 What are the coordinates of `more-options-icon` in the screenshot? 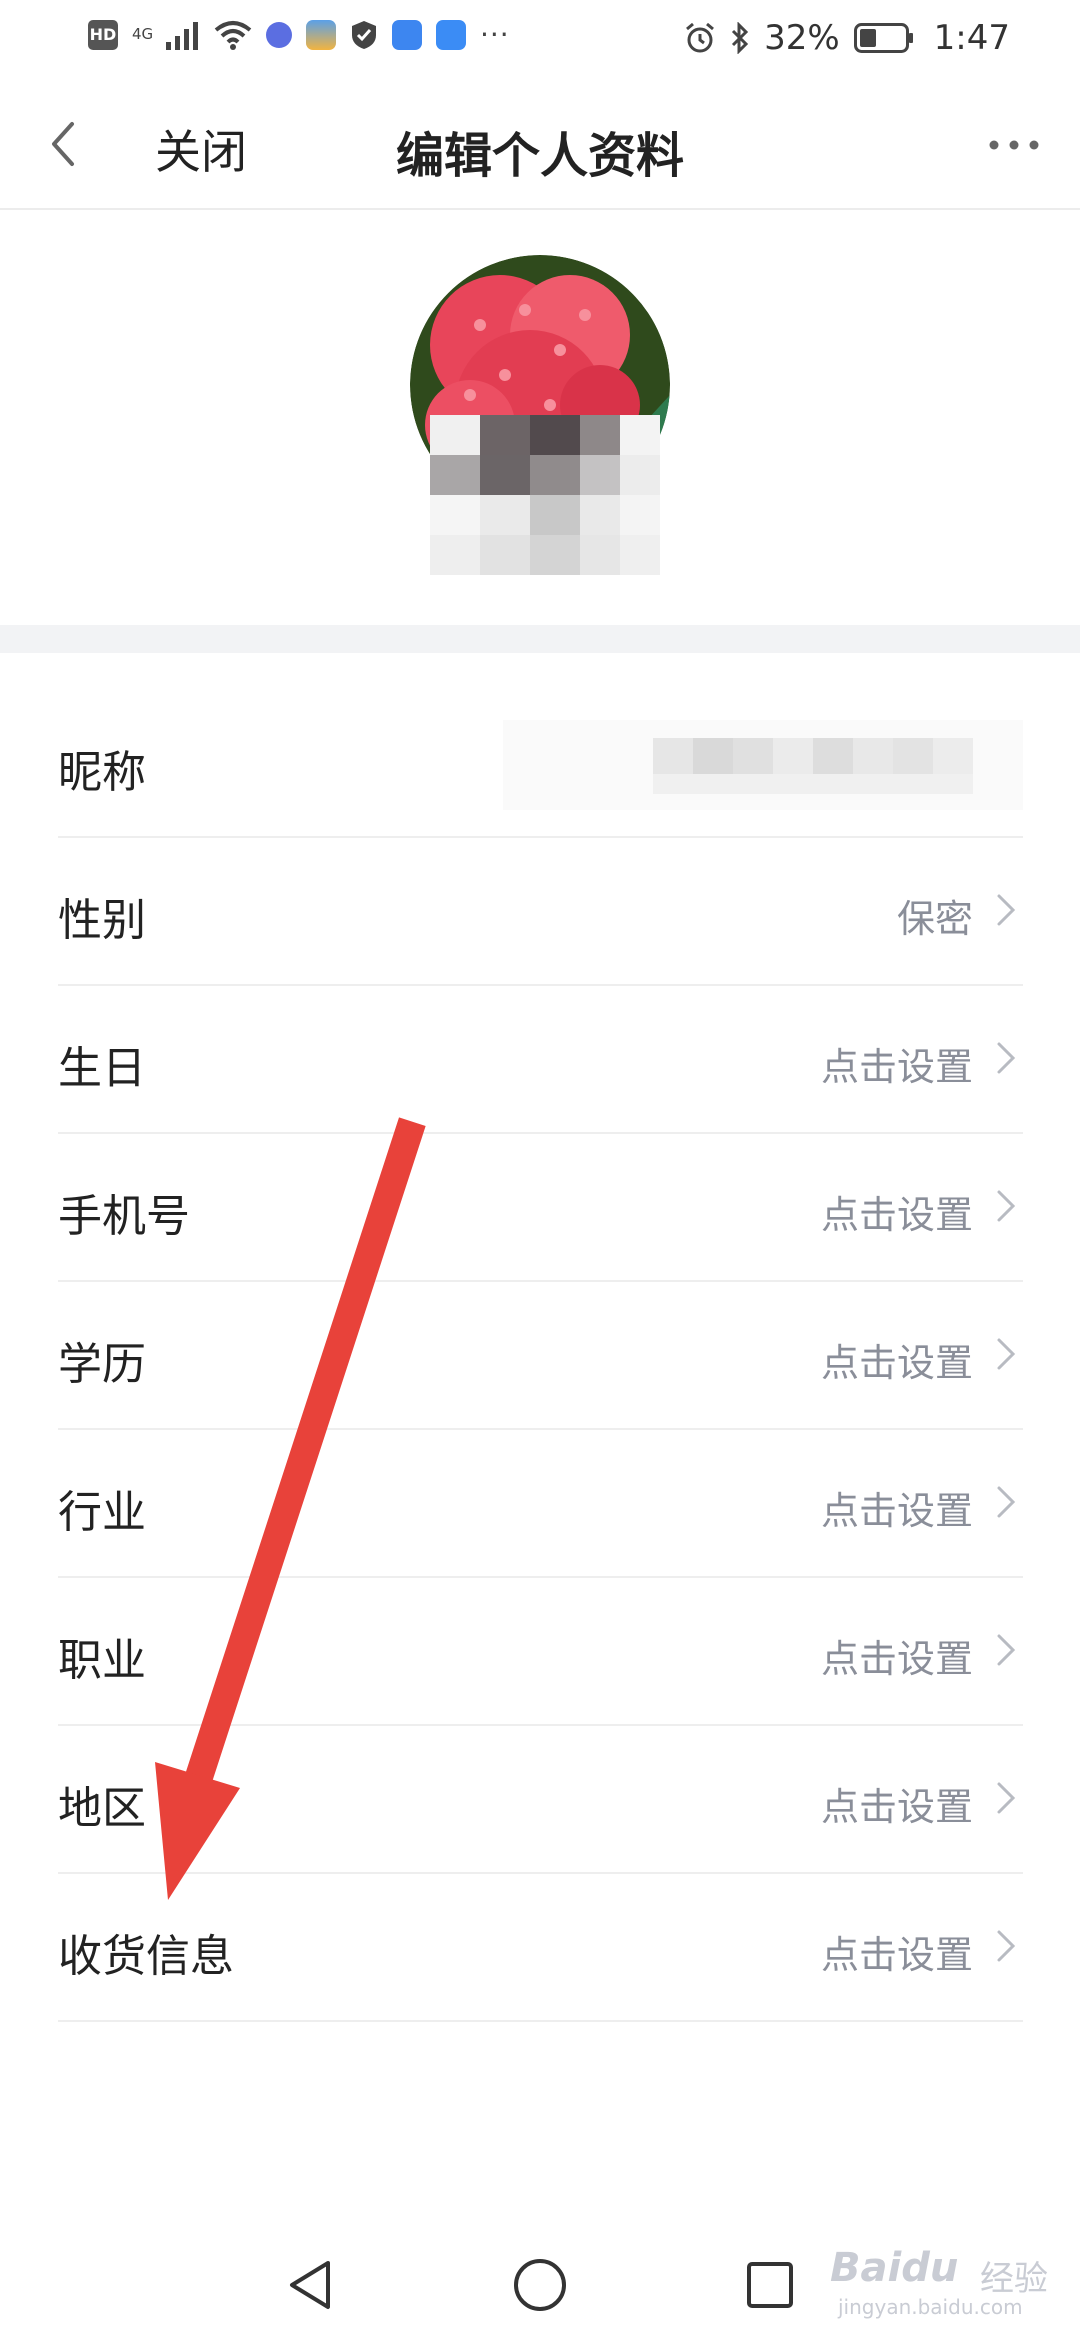 It's located at (1014, 145).